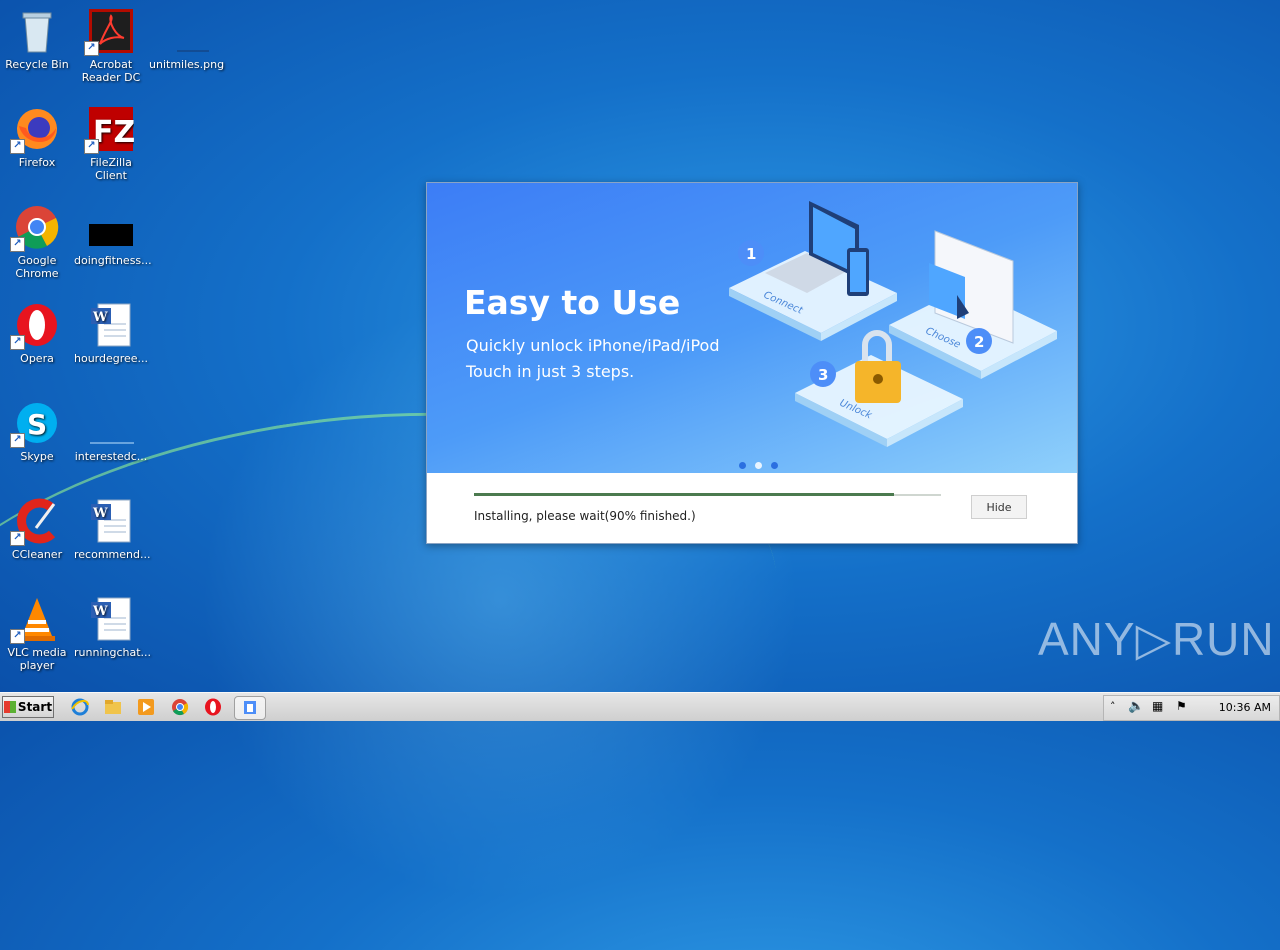  Describe the element at coordinates (37, 31) in the screenshot. I see `recycle-bin-icon` at that location.